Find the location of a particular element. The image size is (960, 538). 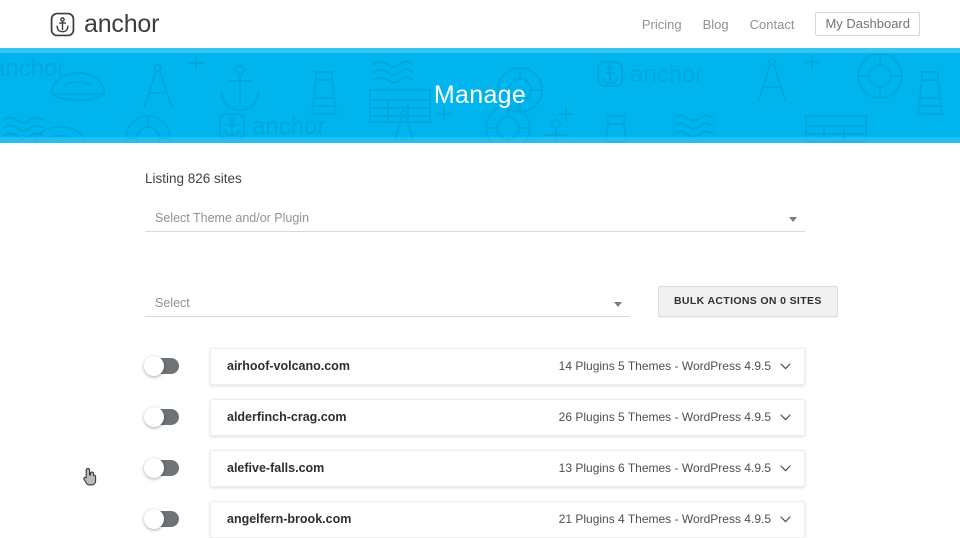

bulk-select: Select is located at coordinates (387, 305).